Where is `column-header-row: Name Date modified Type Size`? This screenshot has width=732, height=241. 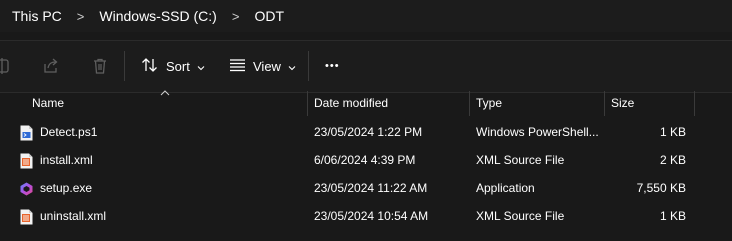
column-header-row: Name Date modified Type Size is located at coordinates (366, 103).